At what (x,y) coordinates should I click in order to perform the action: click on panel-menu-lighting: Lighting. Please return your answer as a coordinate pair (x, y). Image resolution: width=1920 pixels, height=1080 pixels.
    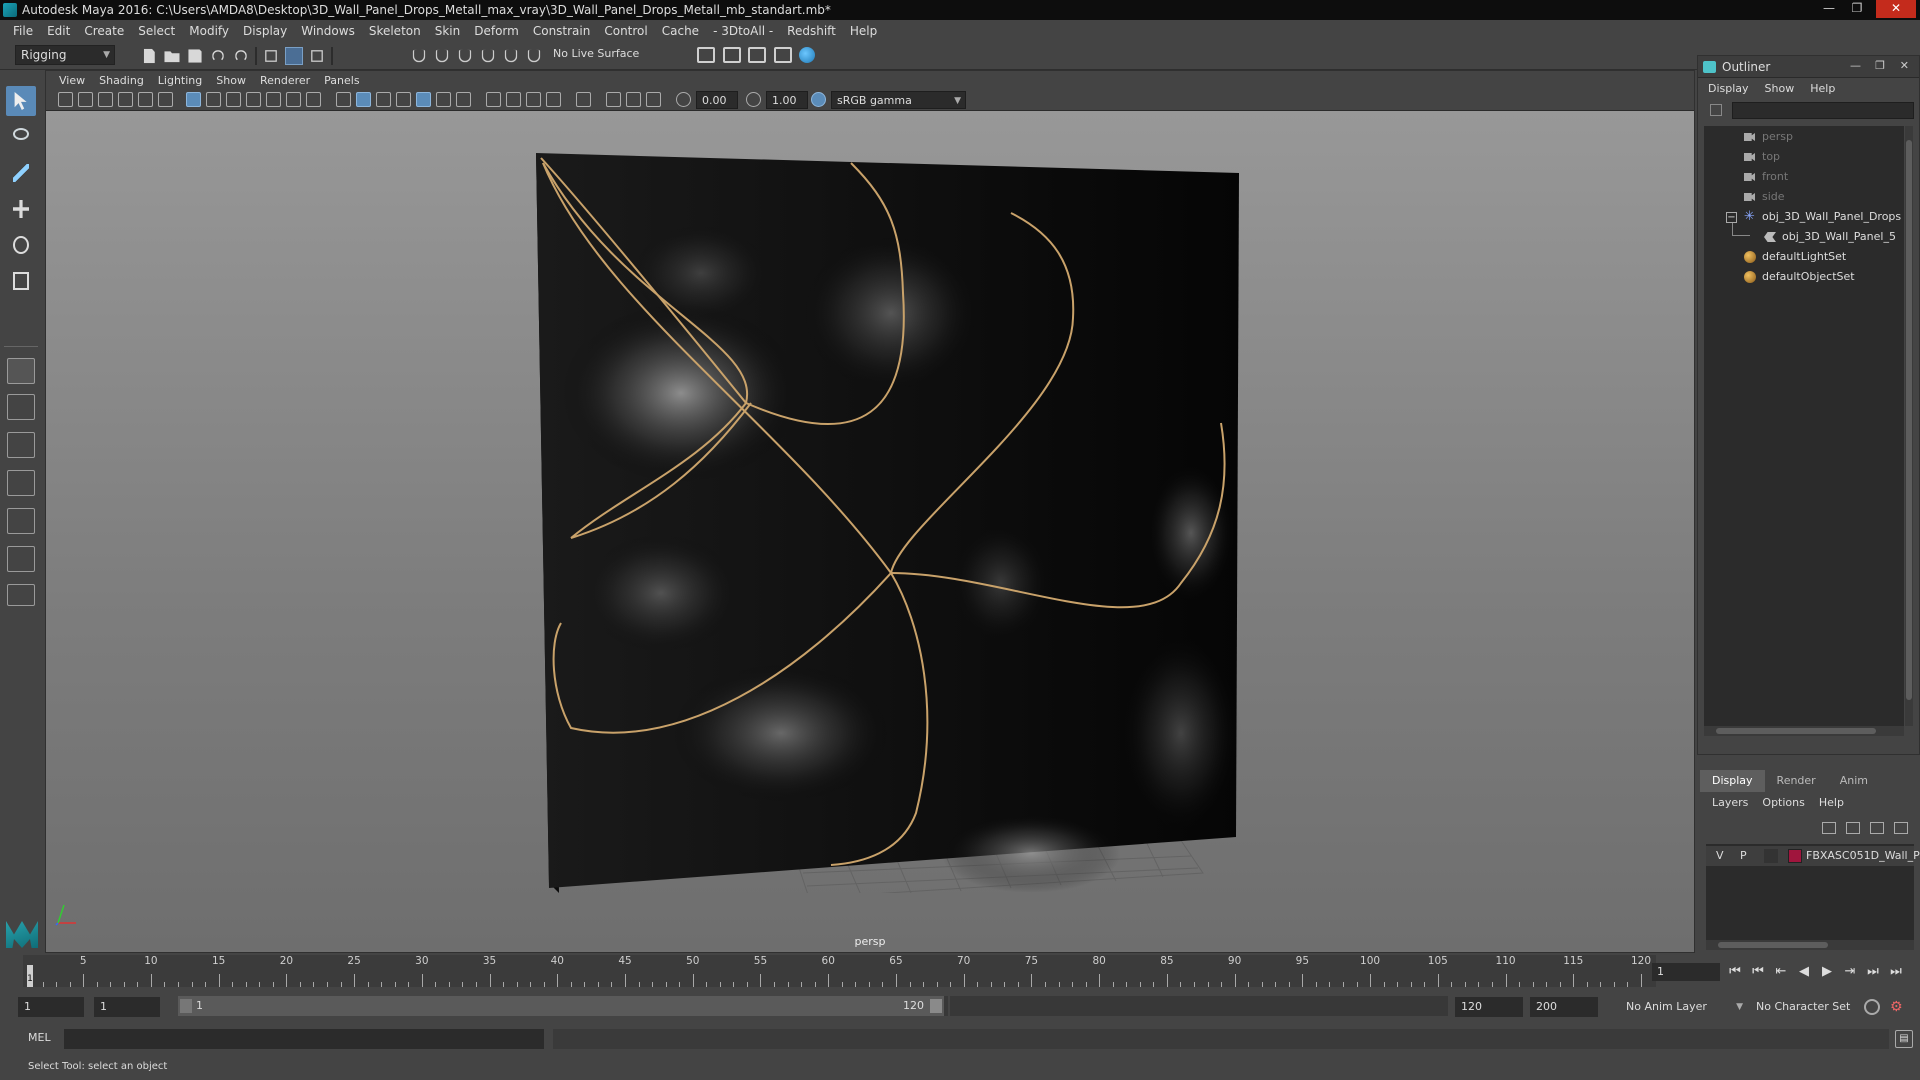
    Looking at the image, I should click on (180, 80).